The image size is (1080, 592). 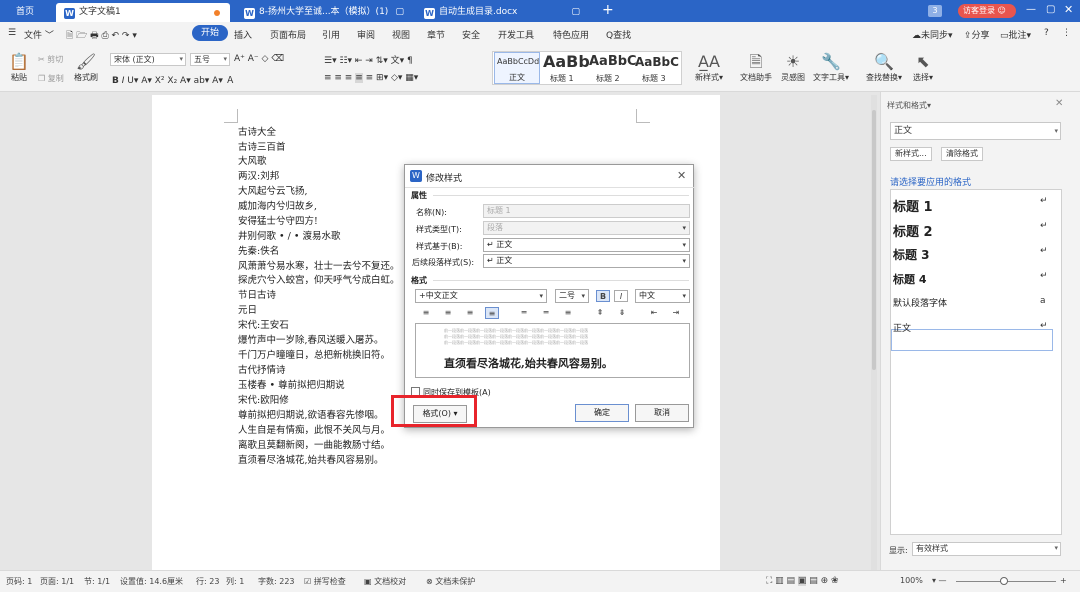 What do you see at coordinates (257, 296) in the screenshot?
I see `doc-line: 节日古诗` at bounding box center [257, 296].